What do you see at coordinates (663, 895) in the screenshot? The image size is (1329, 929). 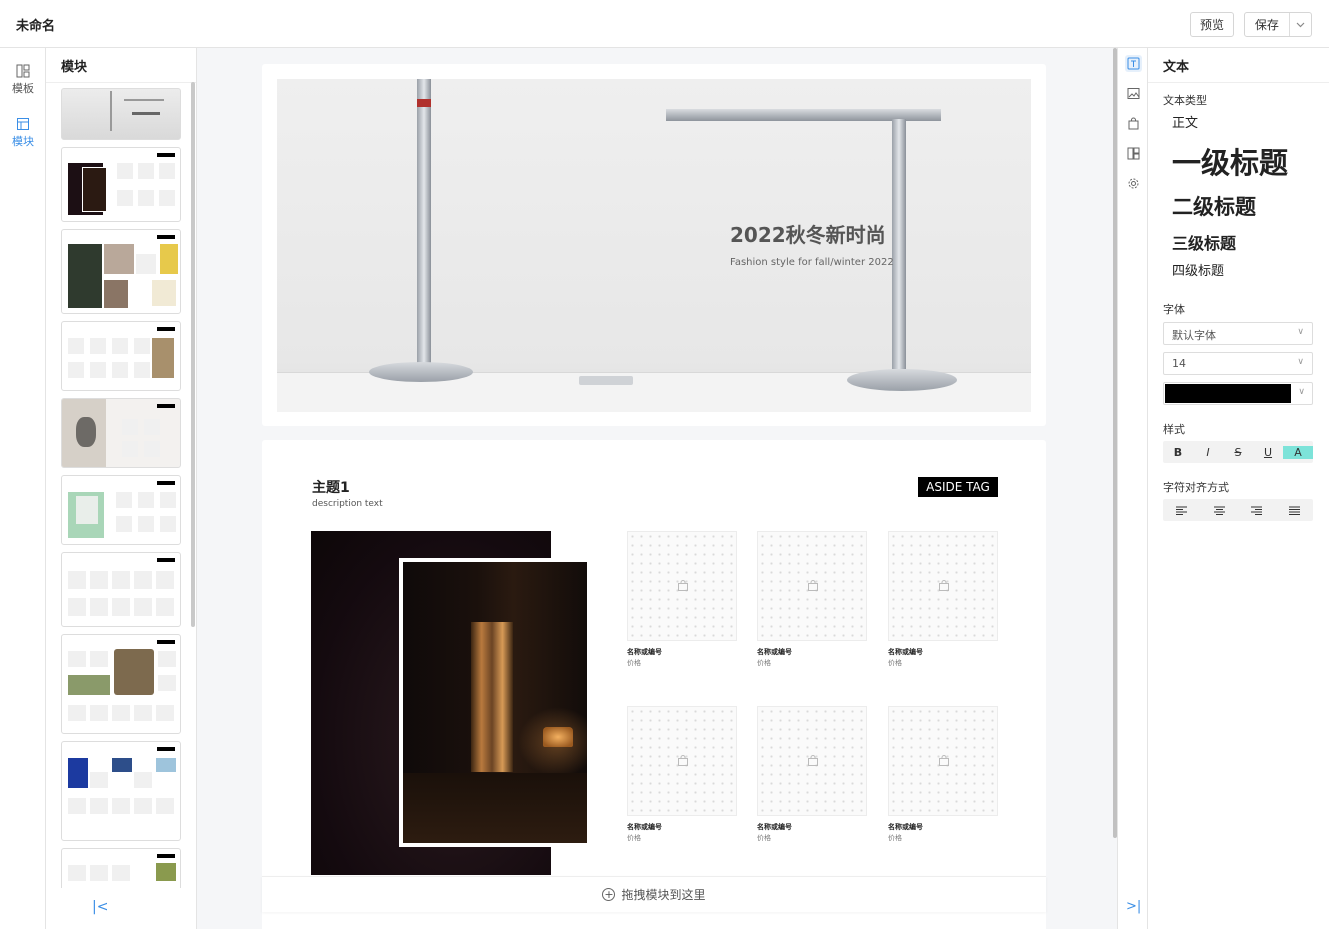 I see `drop-zone-label: 拖拽模块到这里` at bounding box center [663, 895].